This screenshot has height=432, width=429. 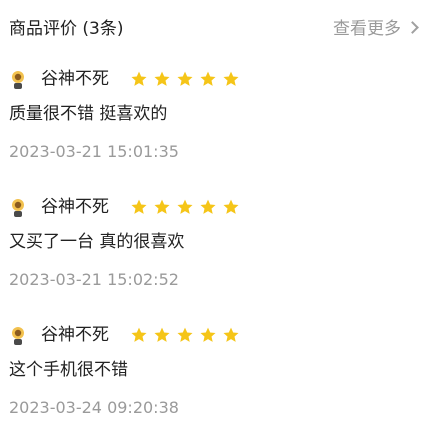 What do you see at coordinates (412, 27) in the screenshot?
I see `chevron-right-icon` at bounding box center [412, 27].